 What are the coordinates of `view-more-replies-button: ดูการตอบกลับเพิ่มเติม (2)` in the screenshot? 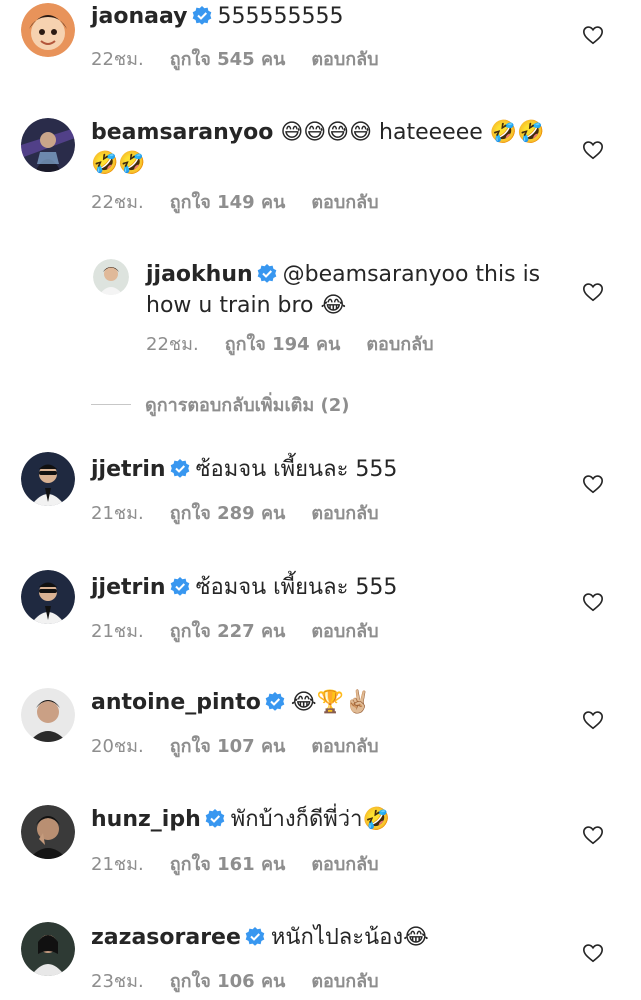 It's located at (220, 404).